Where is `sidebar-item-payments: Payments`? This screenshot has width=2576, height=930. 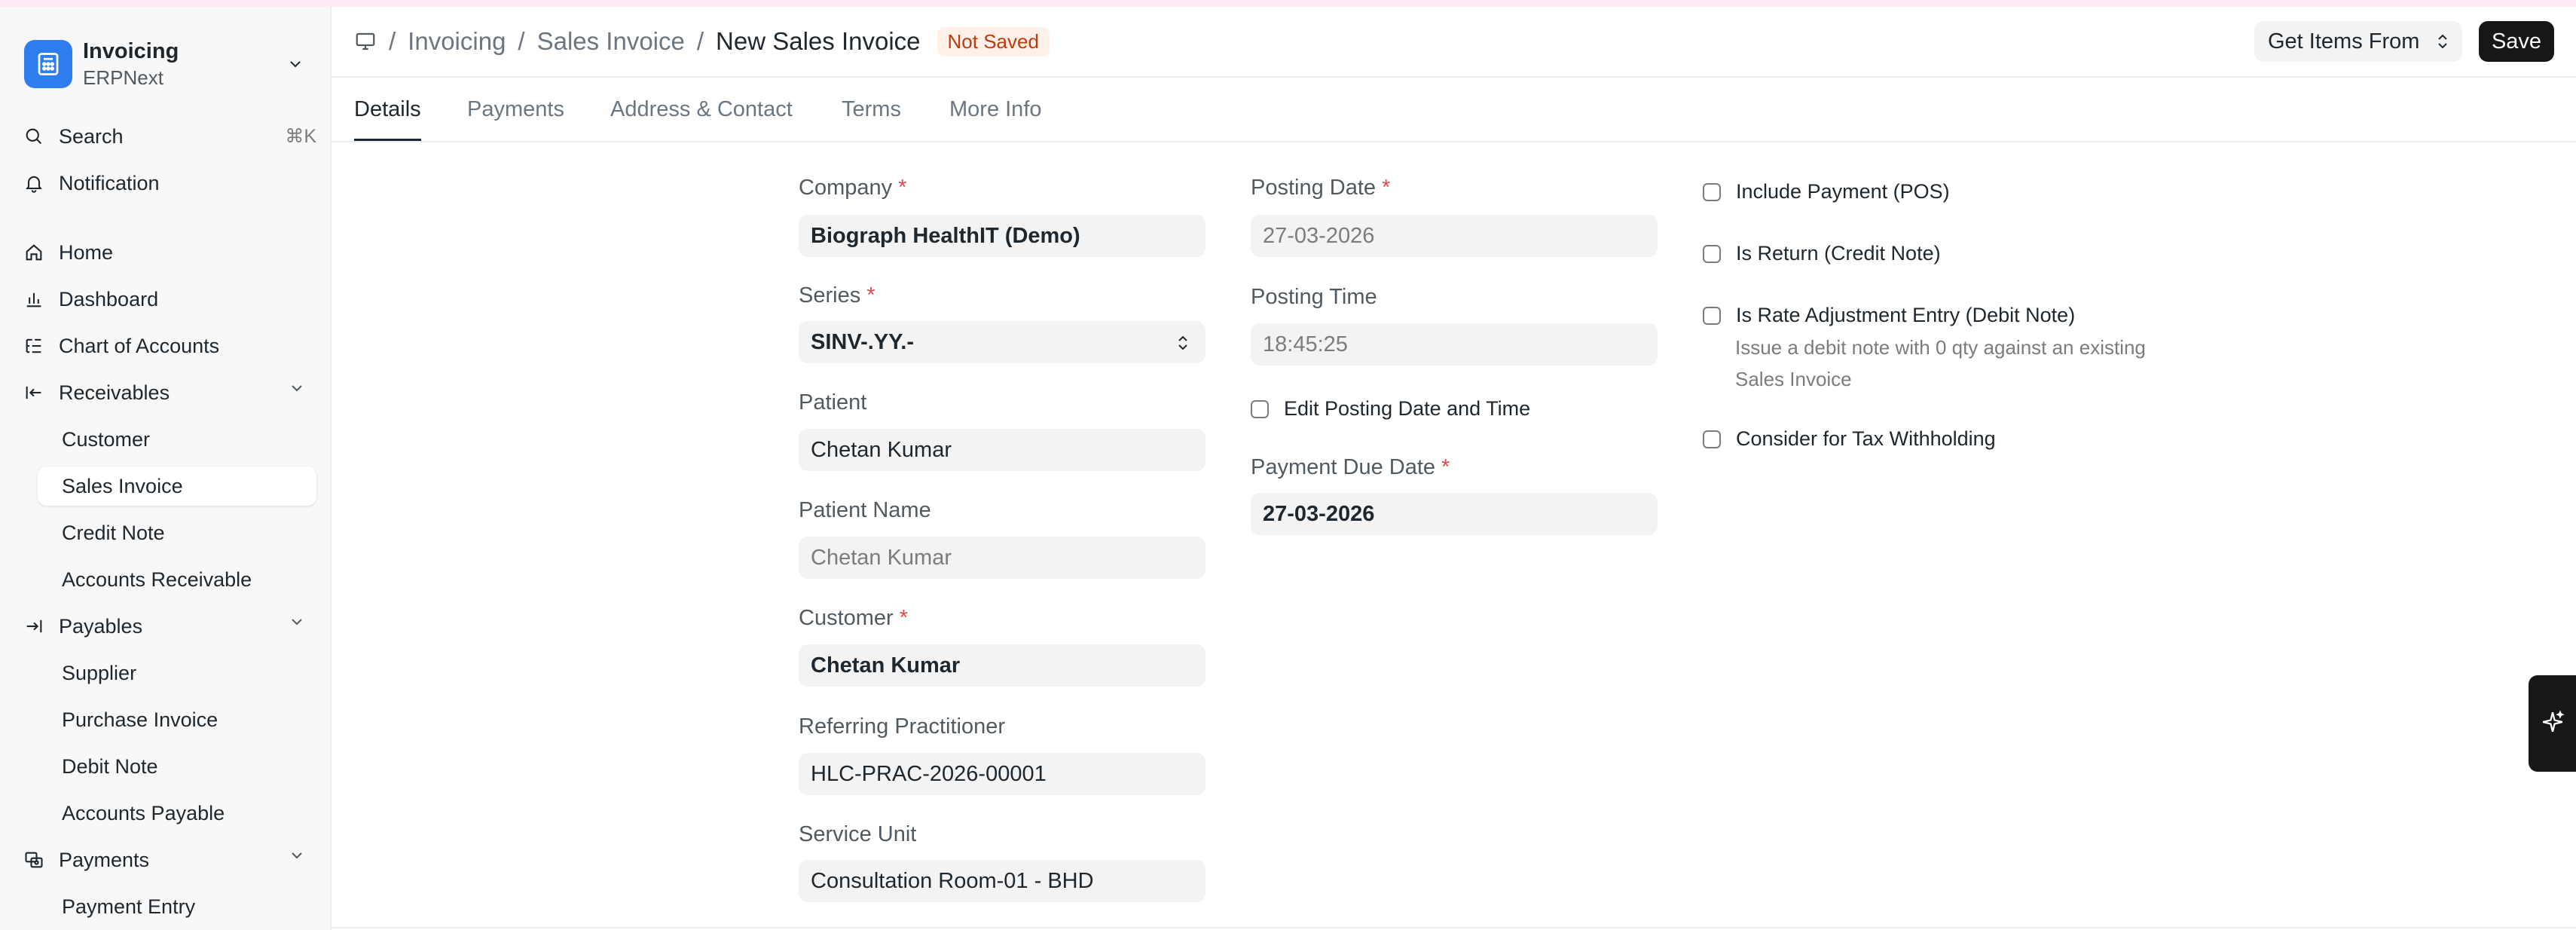
sidebar-item-payments: Payments is located at coordinates (169, 860).